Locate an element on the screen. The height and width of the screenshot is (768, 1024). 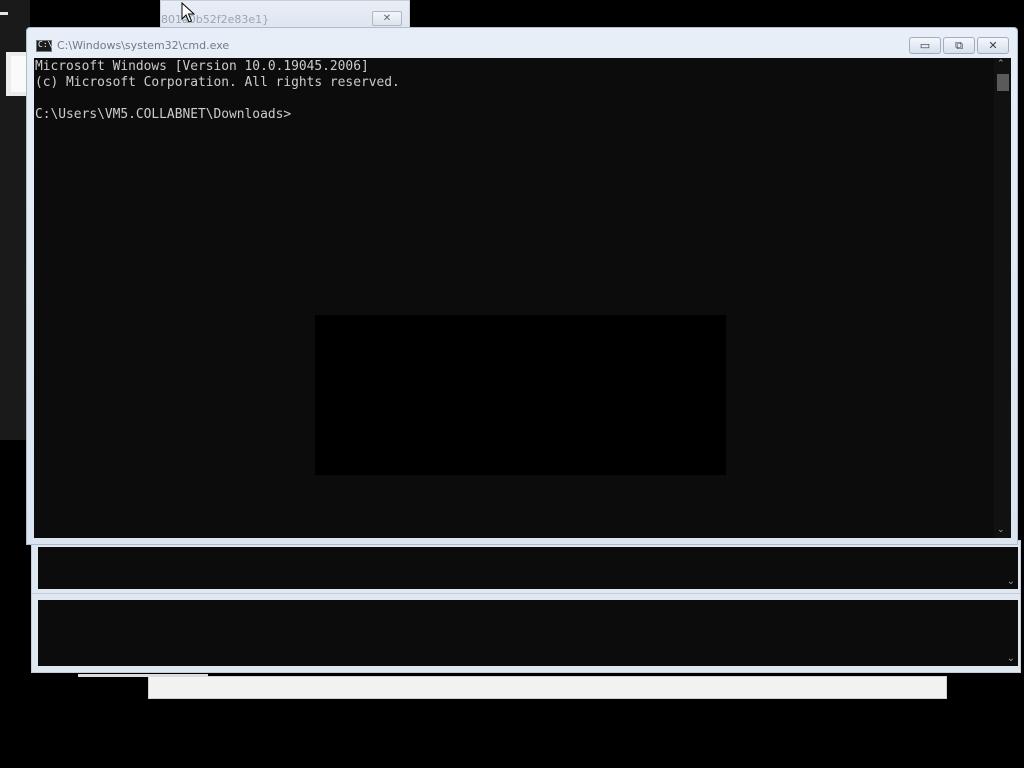
scroll-down-icon: ⌄ is located at coordinates (1001, 530).